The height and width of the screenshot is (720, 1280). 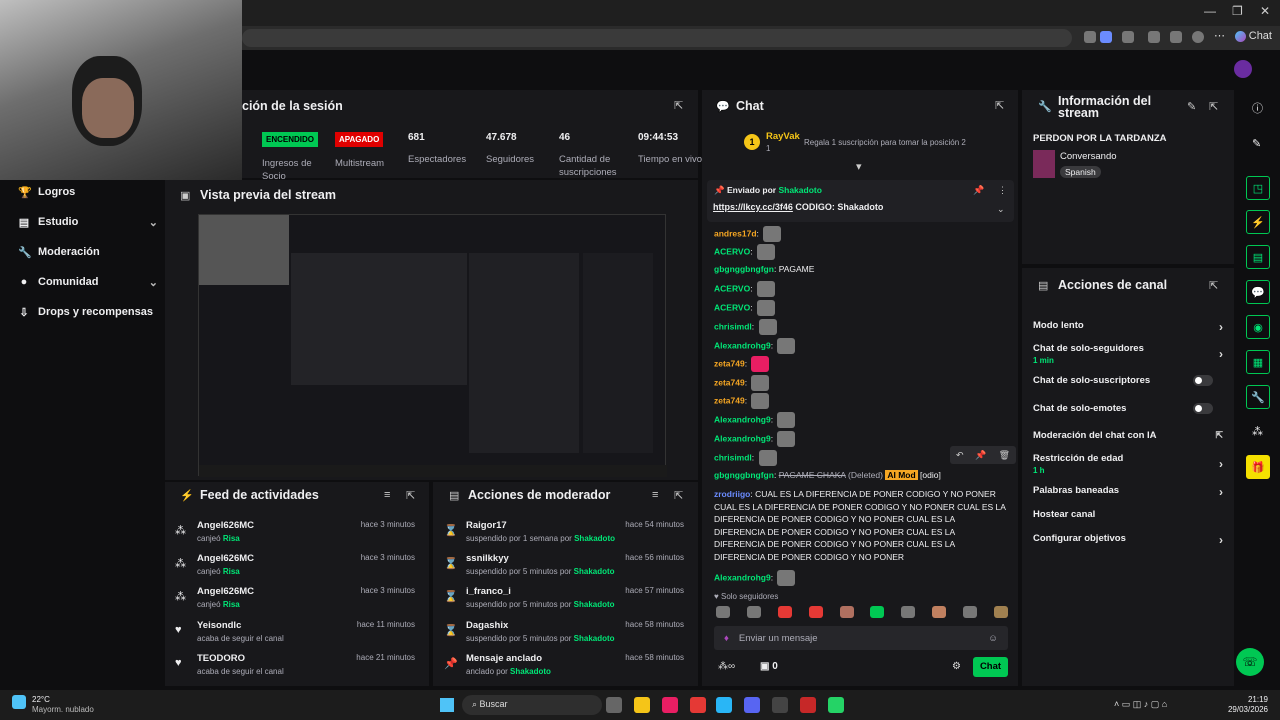 I want to click on host-channel-option: Hostear canal, so click(x=1128, y=514).